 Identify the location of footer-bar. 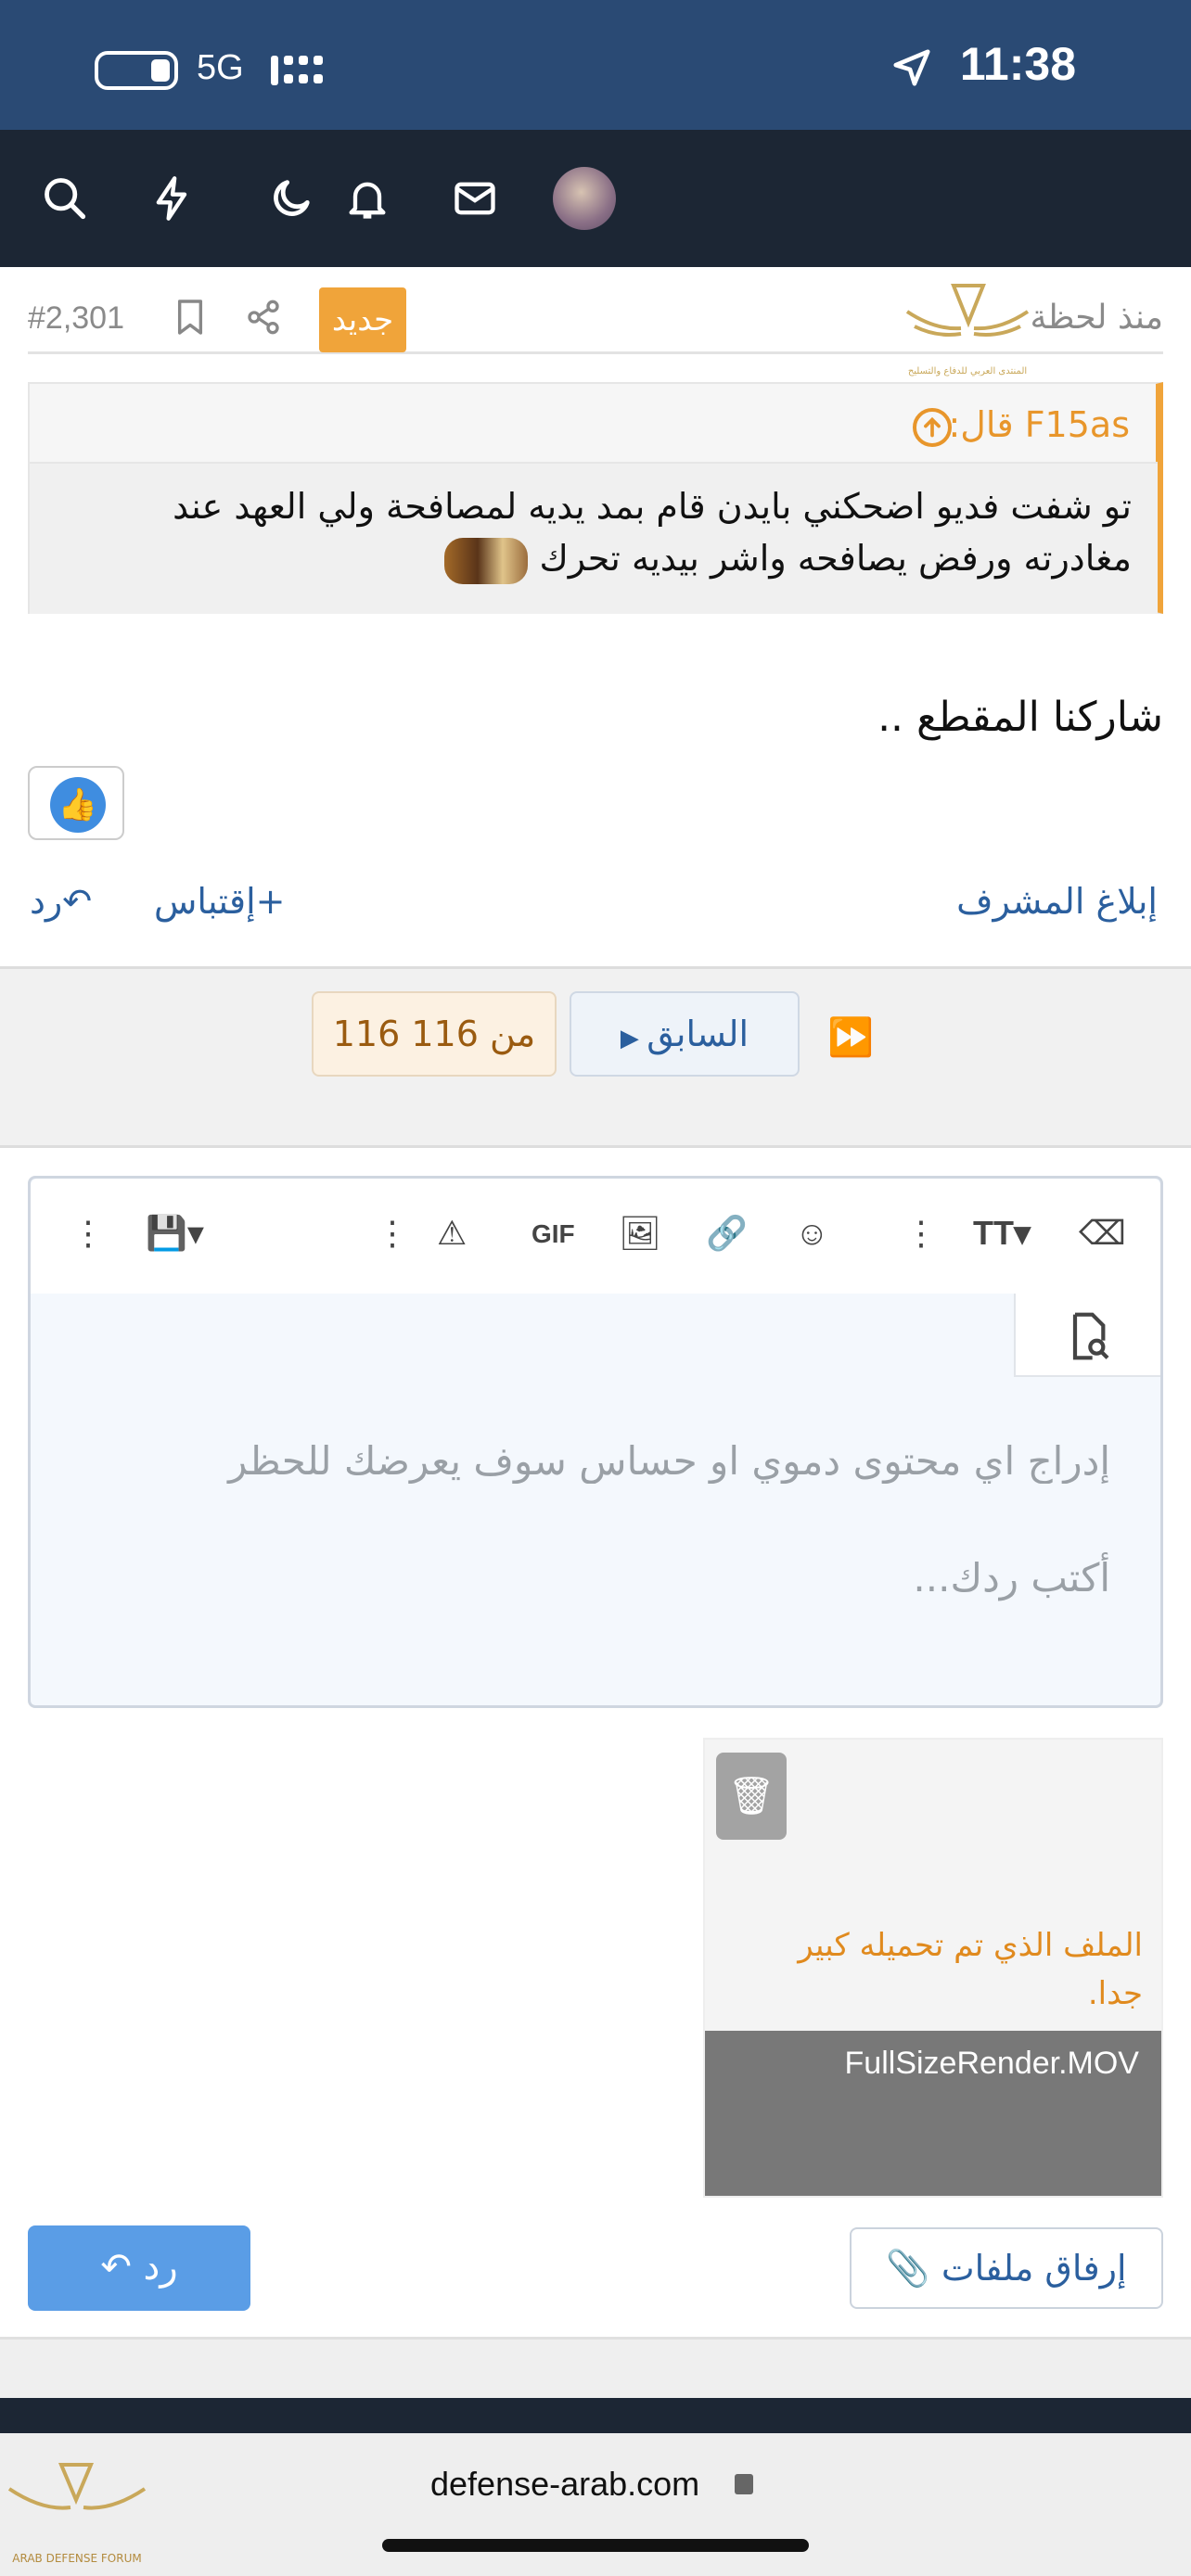
(595, 2417).